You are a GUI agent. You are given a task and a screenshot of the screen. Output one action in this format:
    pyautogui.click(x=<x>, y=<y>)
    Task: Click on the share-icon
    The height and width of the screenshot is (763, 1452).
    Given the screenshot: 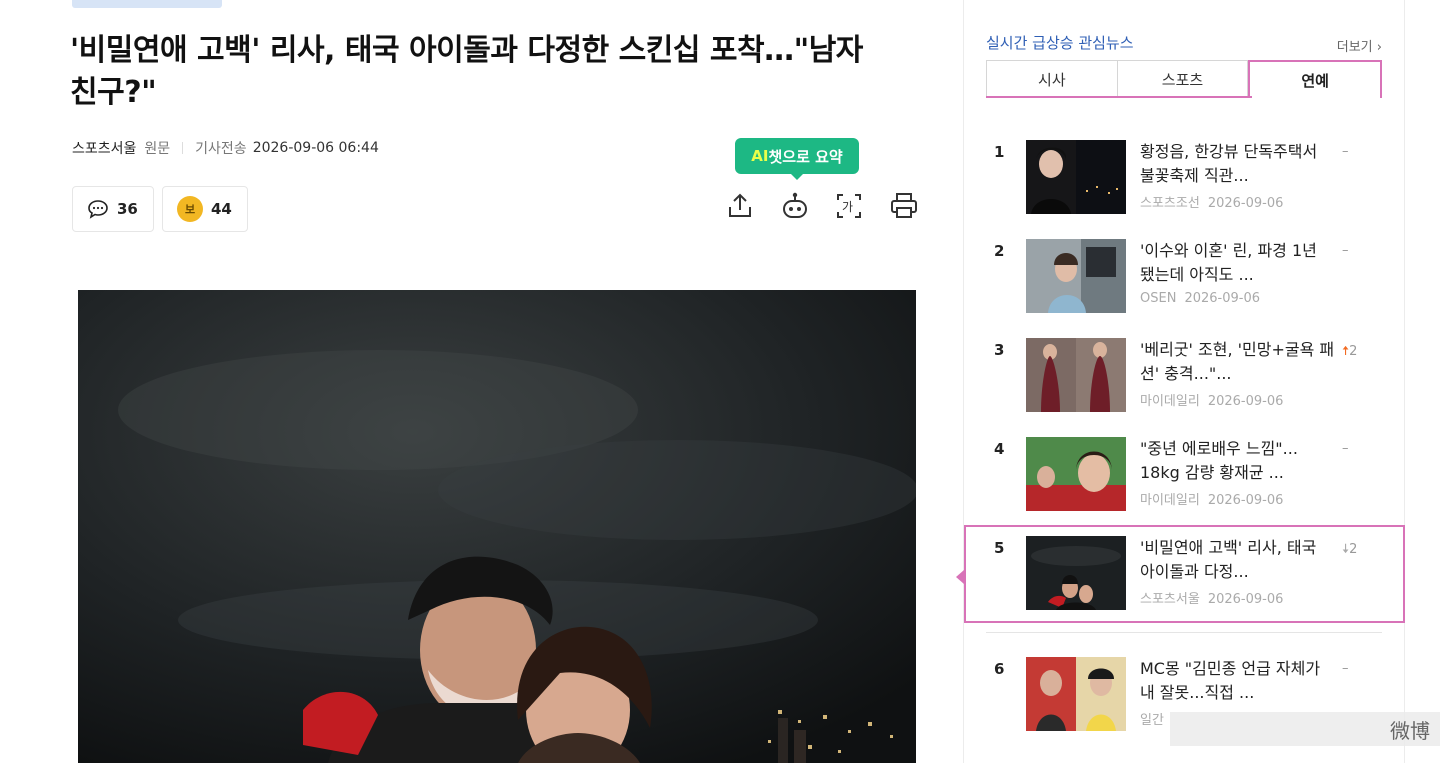 What is the action you would take?
    pyautogui.click(x=740, y=205)
    